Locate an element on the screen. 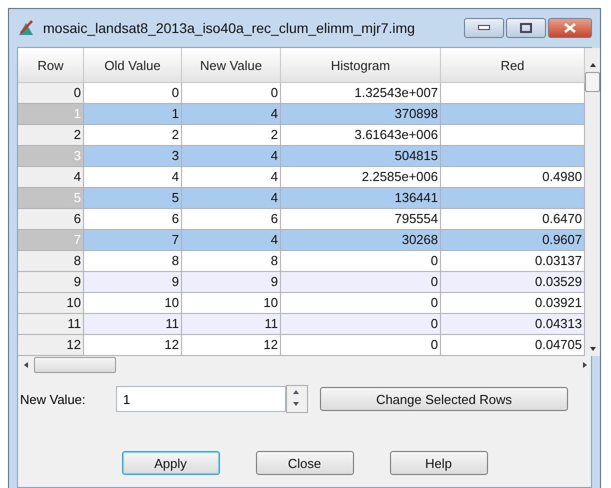  scroll-right-icon is located at coordinates (585, 365).